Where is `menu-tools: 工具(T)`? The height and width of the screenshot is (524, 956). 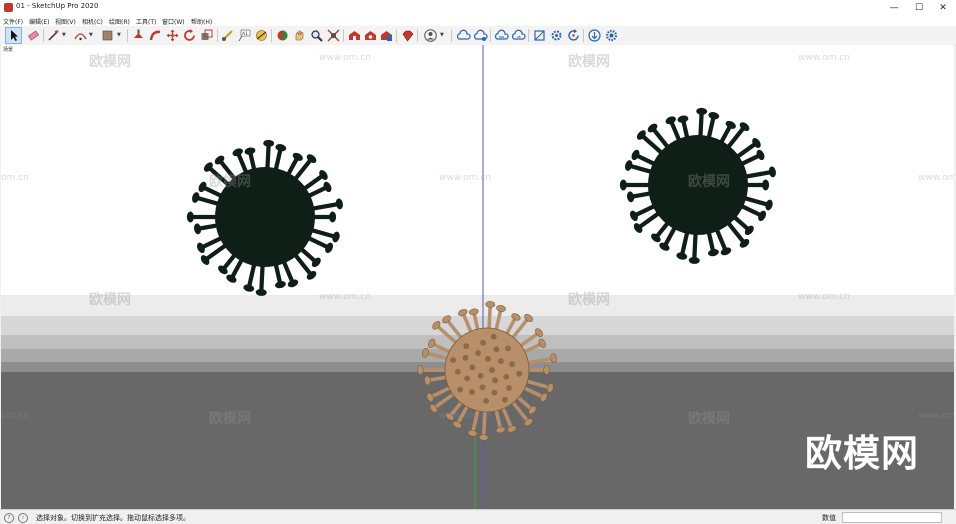
menu-tools: 工具(T) is located at coordinates (146, 21).